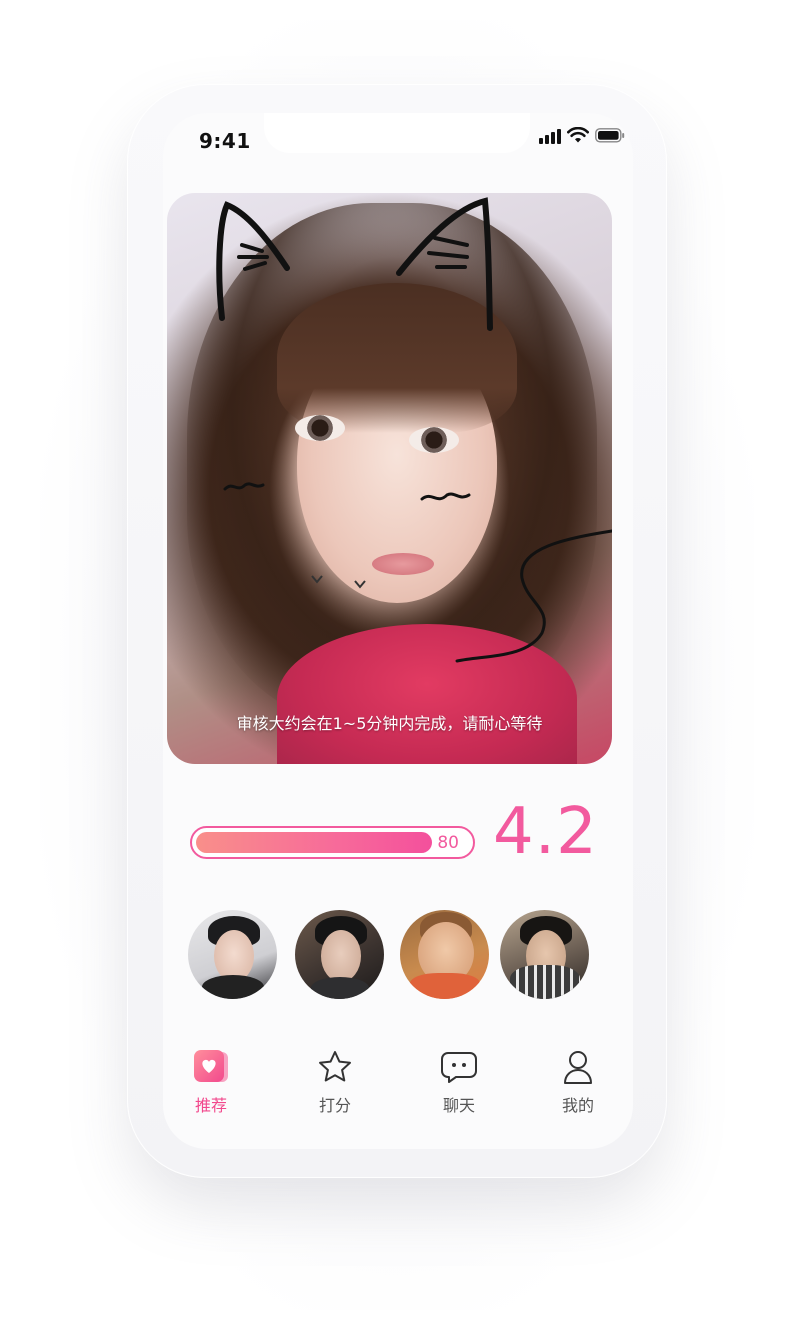  Describe the element at coordinates (389, 723) in the screenshot. I see `review-status-caption: 审核大约会在1~5分钟内完成，请耐心等待` at that location.